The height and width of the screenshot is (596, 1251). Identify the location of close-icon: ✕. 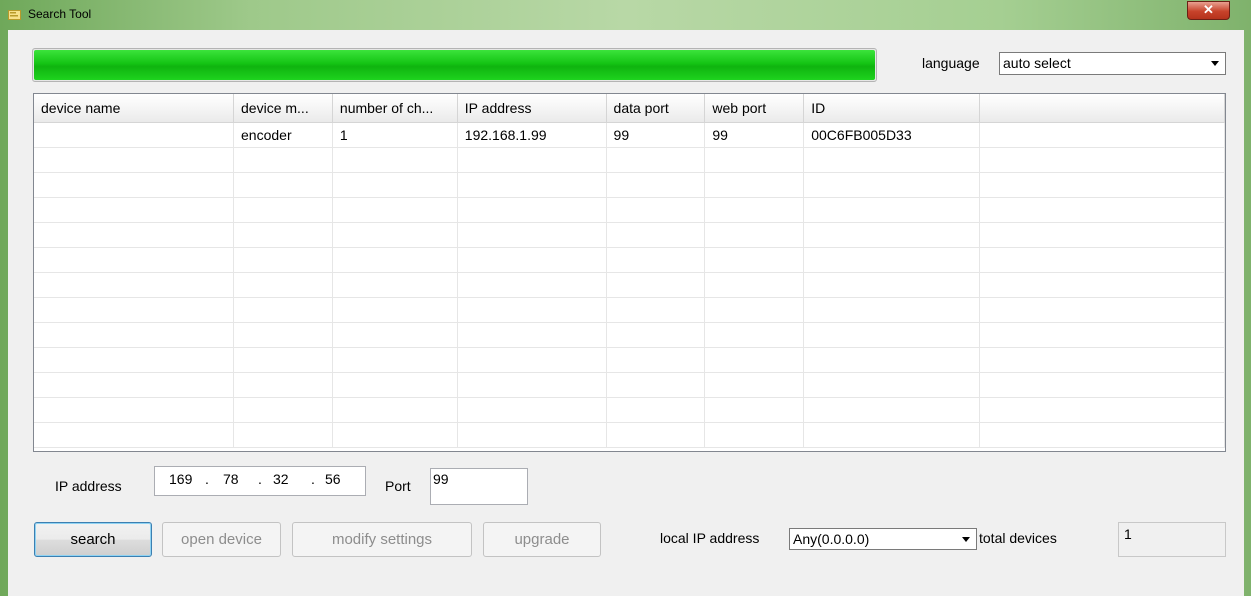
(1208, 9).